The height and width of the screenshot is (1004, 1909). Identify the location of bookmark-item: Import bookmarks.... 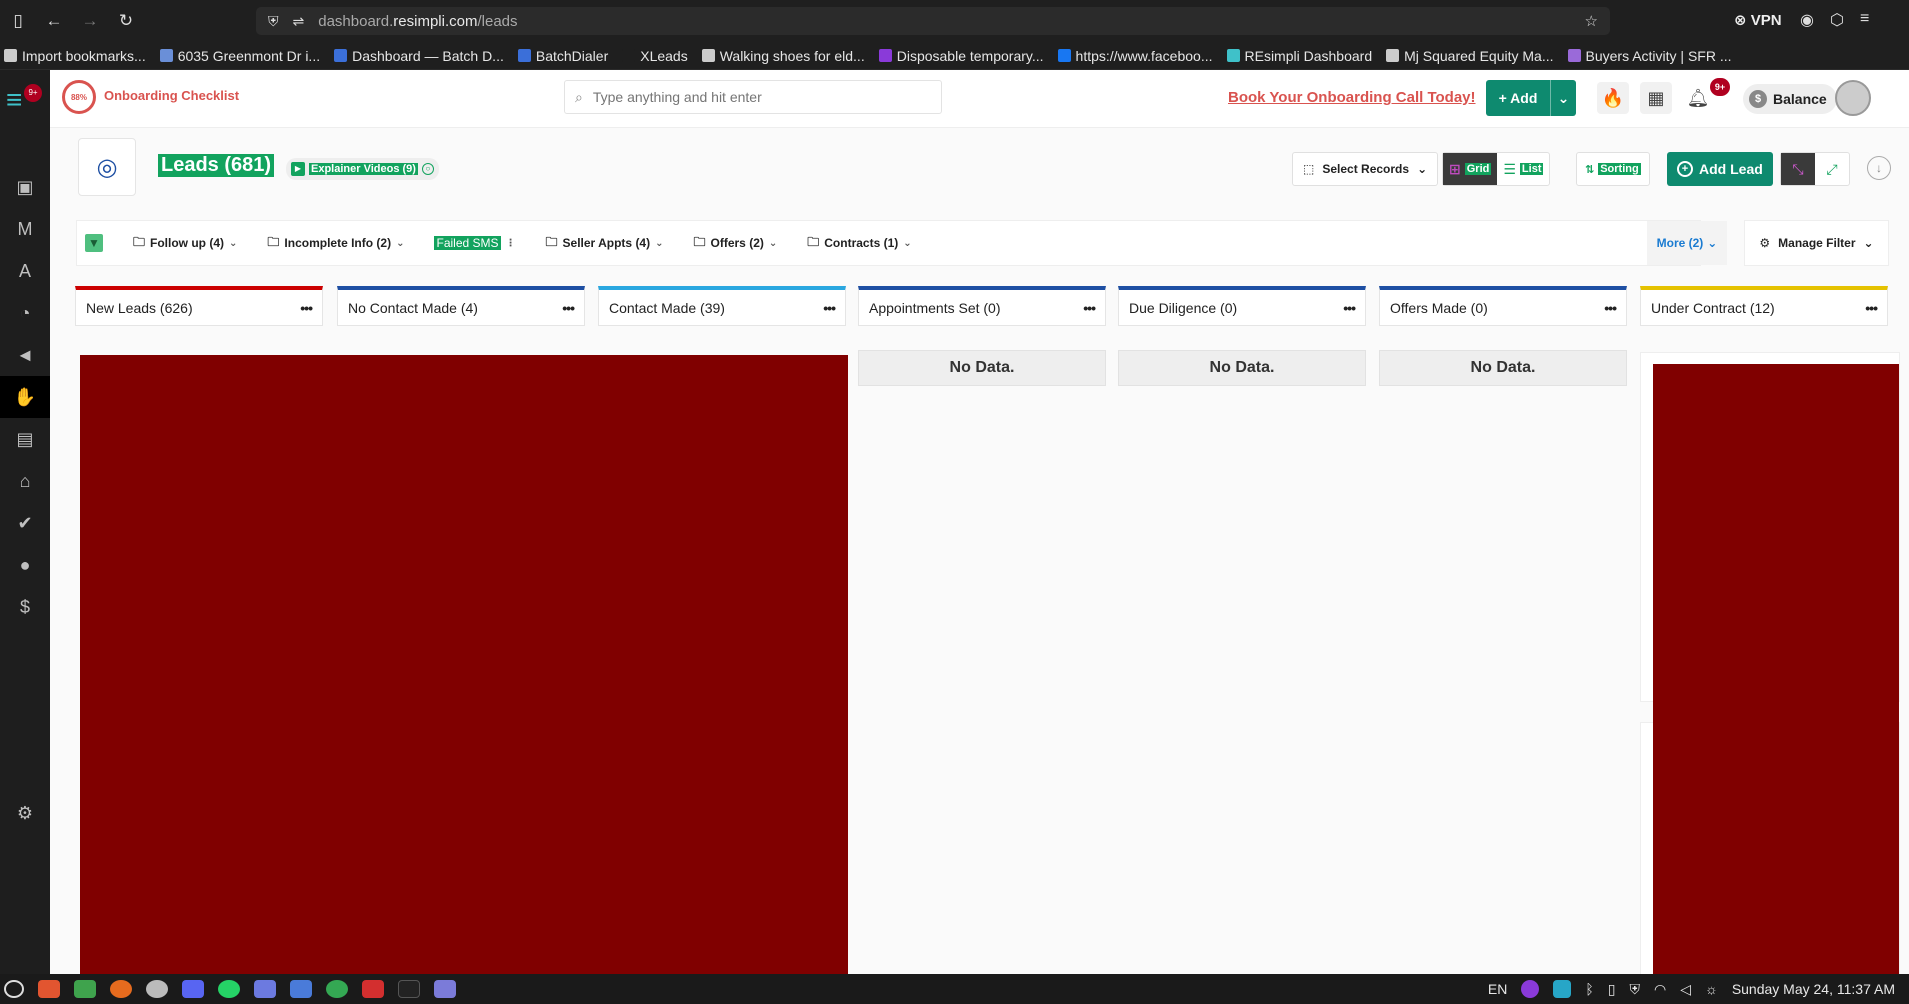
(75, 56).